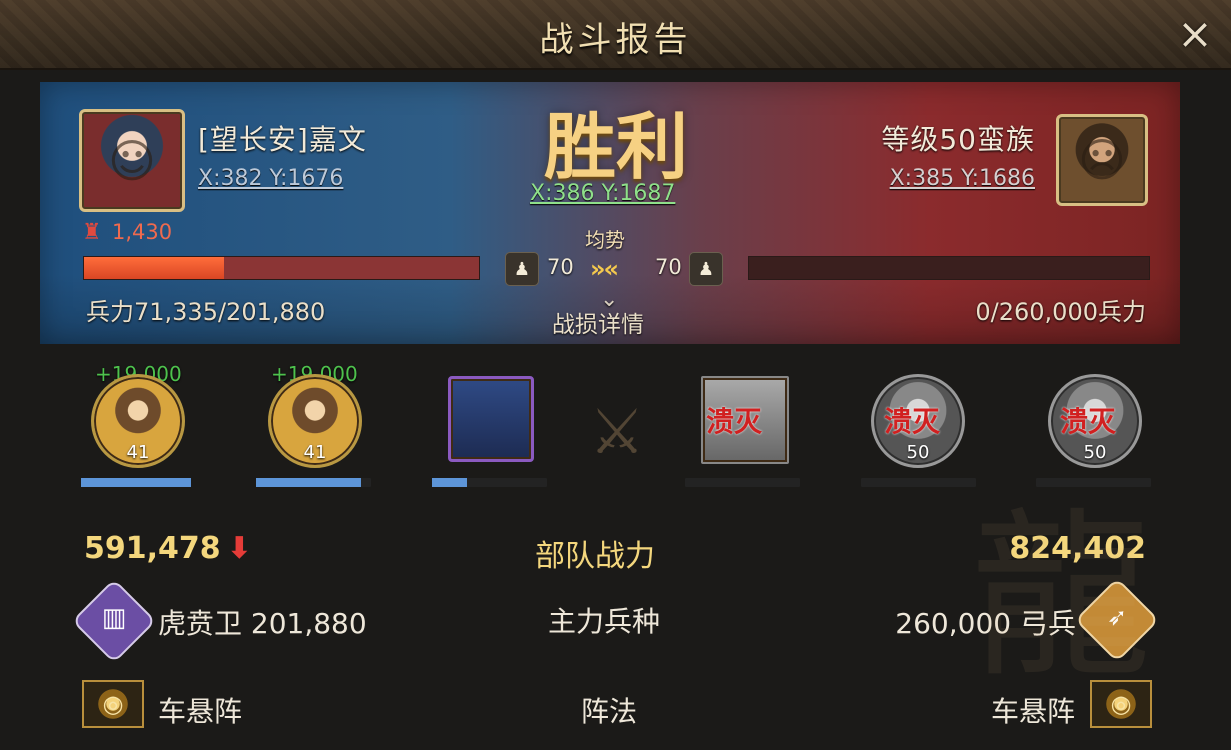 This screenshot has width=1231, height=750. What do you see at coordinates (142, 232) in the screenshot?
I see `player-losses-value: 1,430` at bounding box center [142, 232].